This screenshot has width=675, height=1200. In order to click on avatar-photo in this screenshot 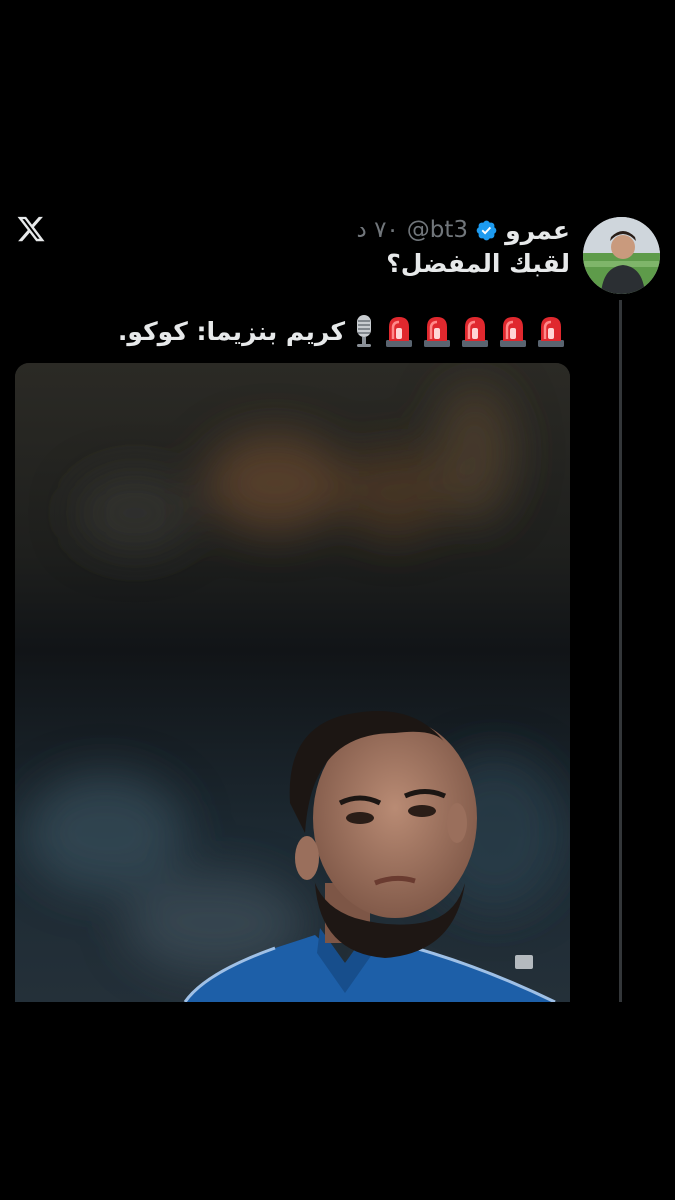, I will do `click(621, 255)`.